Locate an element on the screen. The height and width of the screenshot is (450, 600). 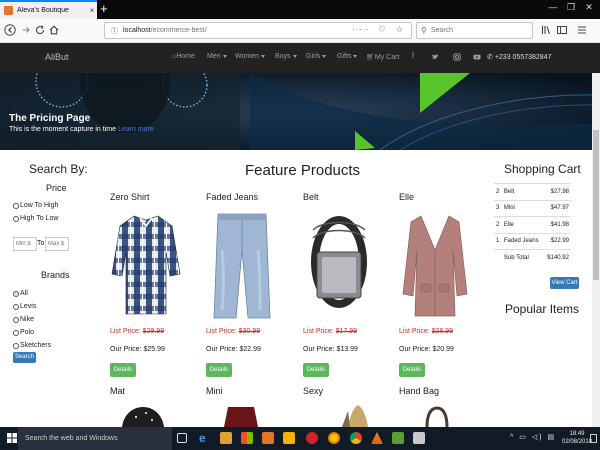
browser-tab: Aleva's Boutique × is located at coordinates (48, 9).